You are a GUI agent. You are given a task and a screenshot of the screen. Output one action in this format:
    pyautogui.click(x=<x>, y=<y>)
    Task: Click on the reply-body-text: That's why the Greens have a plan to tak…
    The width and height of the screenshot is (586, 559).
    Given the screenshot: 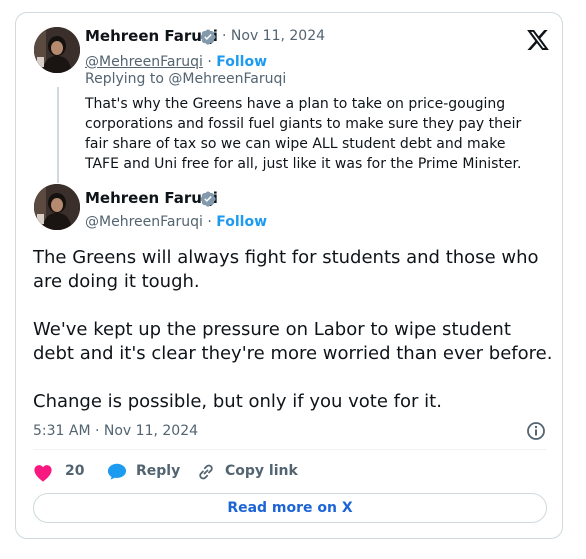 What is the action you would take?
    pyautogui.click(x=303, y=134)
    